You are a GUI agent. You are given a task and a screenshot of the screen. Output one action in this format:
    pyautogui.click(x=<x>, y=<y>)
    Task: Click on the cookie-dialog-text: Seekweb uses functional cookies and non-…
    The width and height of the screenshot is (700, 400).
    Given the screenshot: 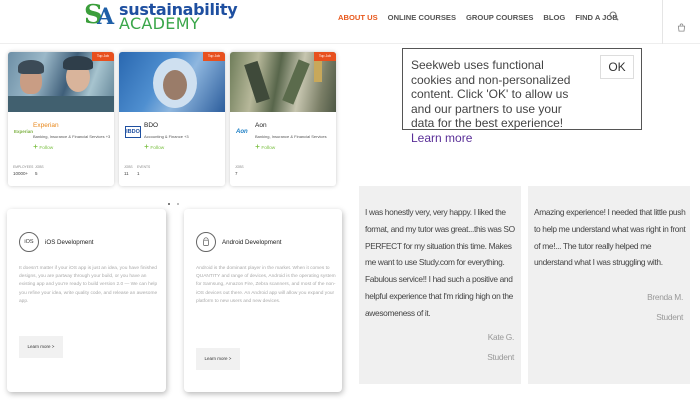 What is the action you would take?
    pyautogui.click(x=491, y=94)
    